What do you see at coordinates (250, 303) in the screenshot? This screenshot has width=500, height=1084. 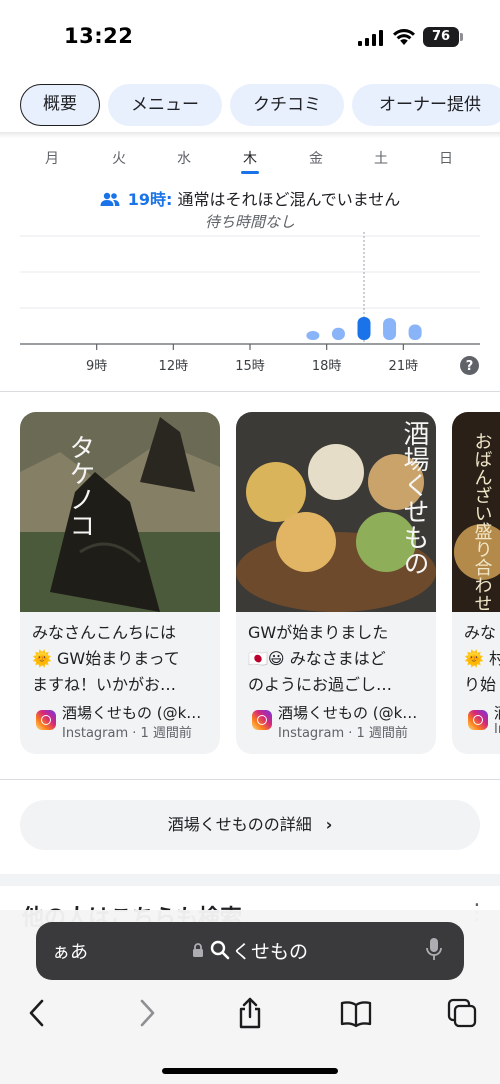 I see `popular-times-chart: 9時 12時 15時 18時 21時` at bounding box center [250, 303].